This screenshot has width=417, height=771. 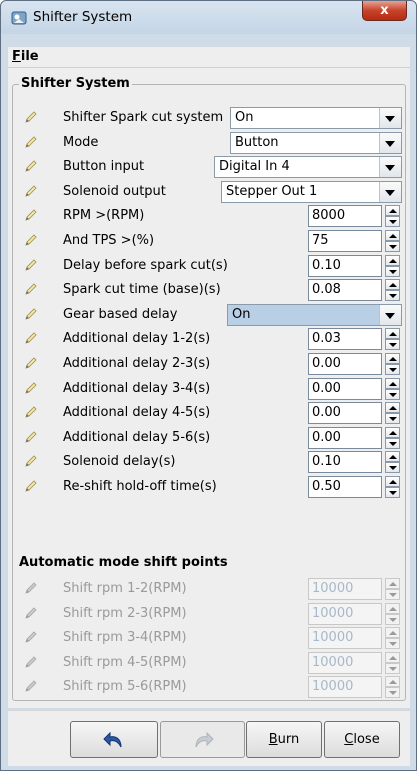 I want to click on burn-mnemonic: B, so click(x=273, y=739).